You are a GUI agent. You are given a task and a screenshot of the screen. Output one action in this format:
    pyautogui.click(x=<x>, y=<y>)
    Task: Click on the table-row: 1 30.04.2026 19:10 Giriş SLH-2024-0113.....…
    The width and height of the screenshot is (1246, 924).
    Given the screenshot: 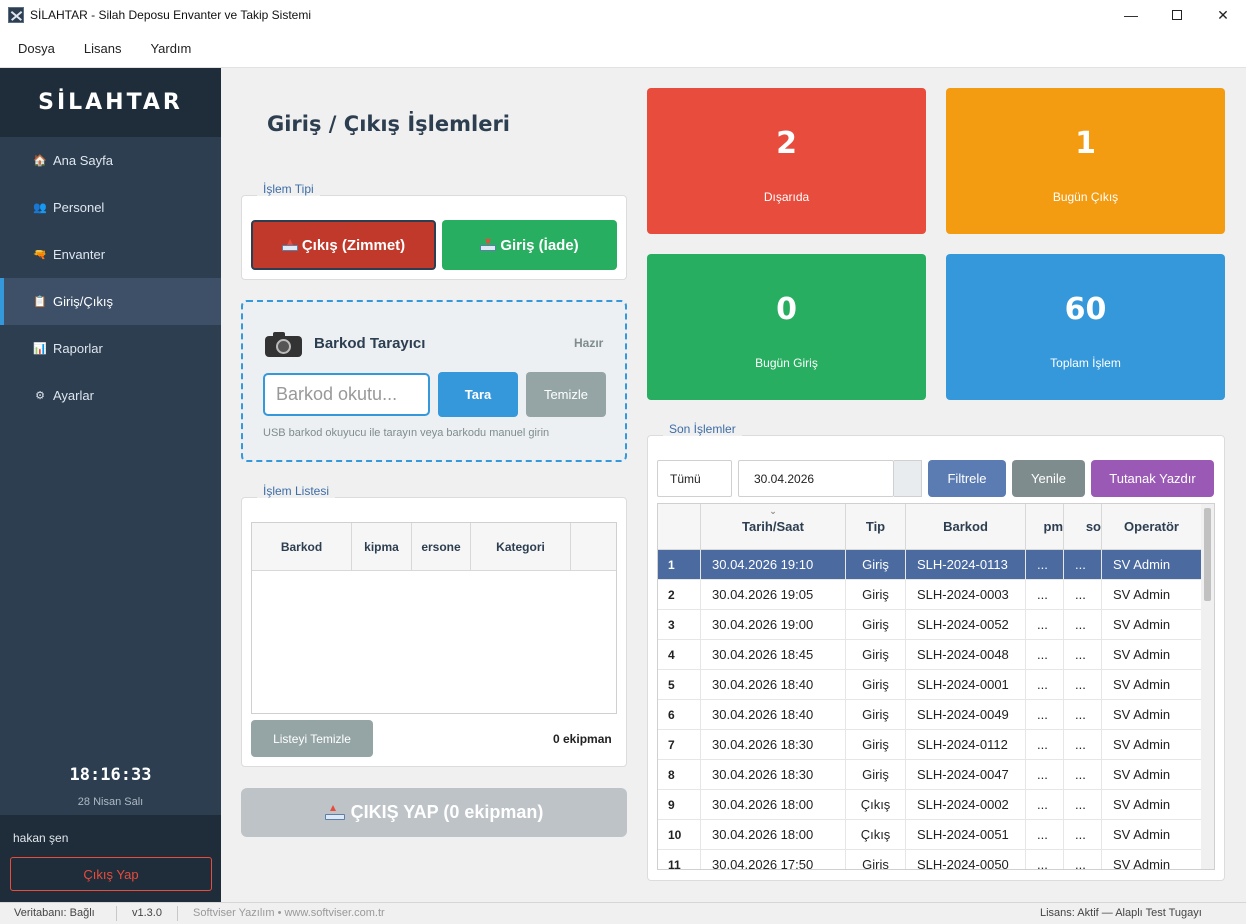 What is the action you would take?
    pyautogui.click(x=930, y=565)
    